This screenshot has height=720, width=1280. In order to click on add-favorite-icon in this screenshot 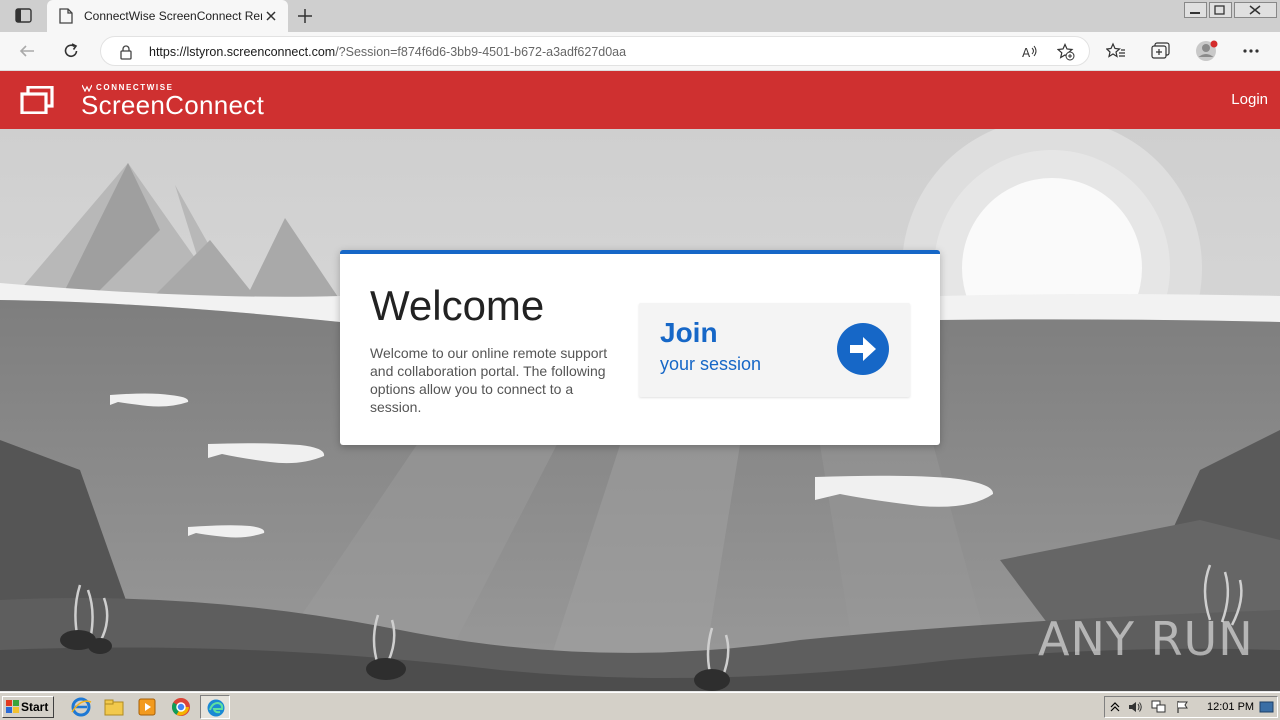, I will do `click(1066, 52)`.